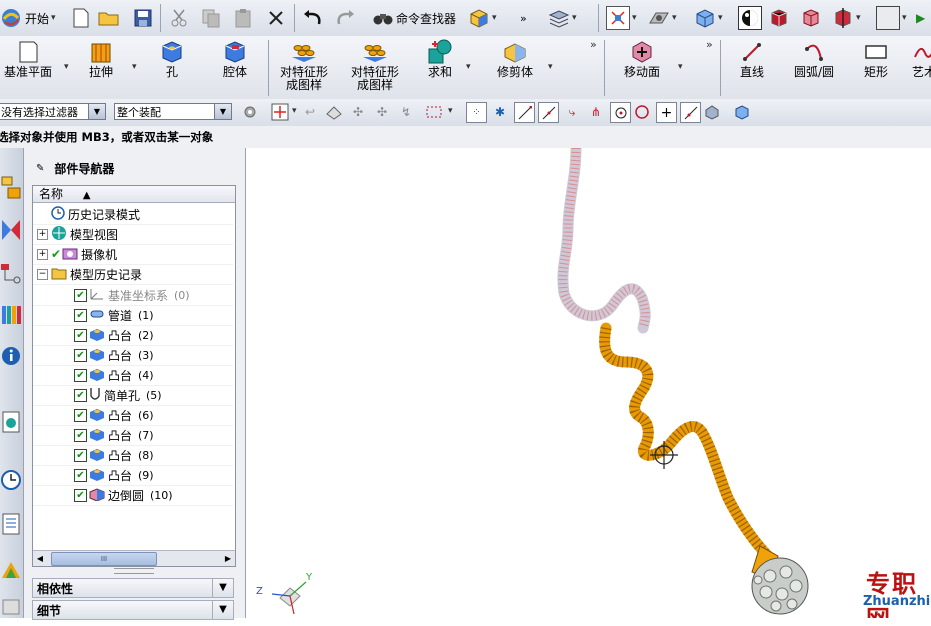 This screenshot has height=626, width=931. What do you see at coordinates (250, 112) in the screenshot?
I see `filter-gear-button` at bounding box center [250, 112].